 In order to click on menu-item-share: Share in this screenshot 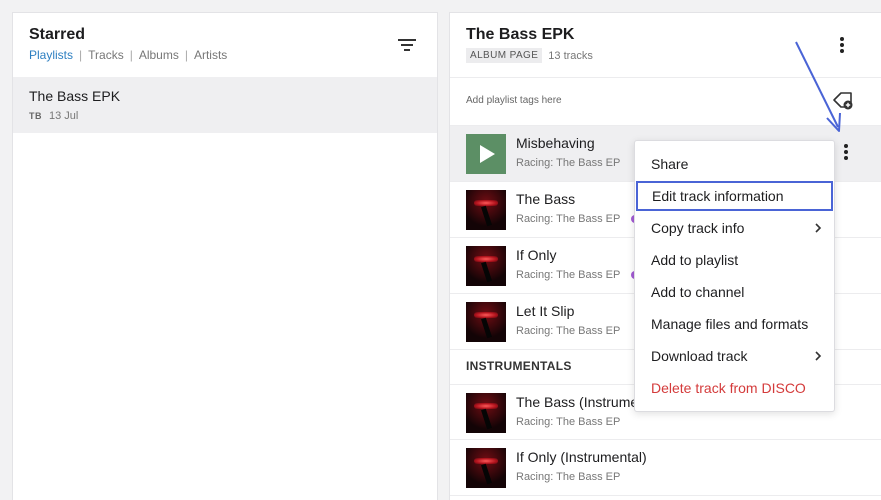, I will do `click(734, 164)`.